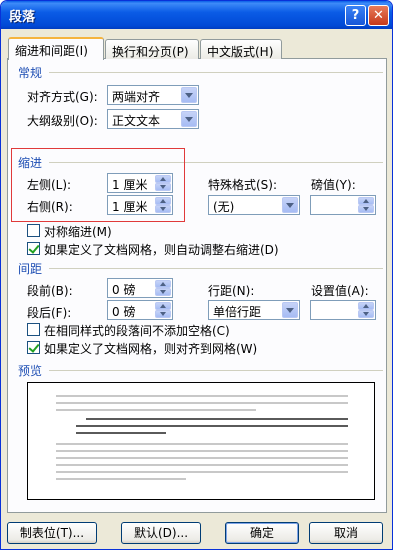  I want to click on special-indent-value: (无), so click(224, 207).